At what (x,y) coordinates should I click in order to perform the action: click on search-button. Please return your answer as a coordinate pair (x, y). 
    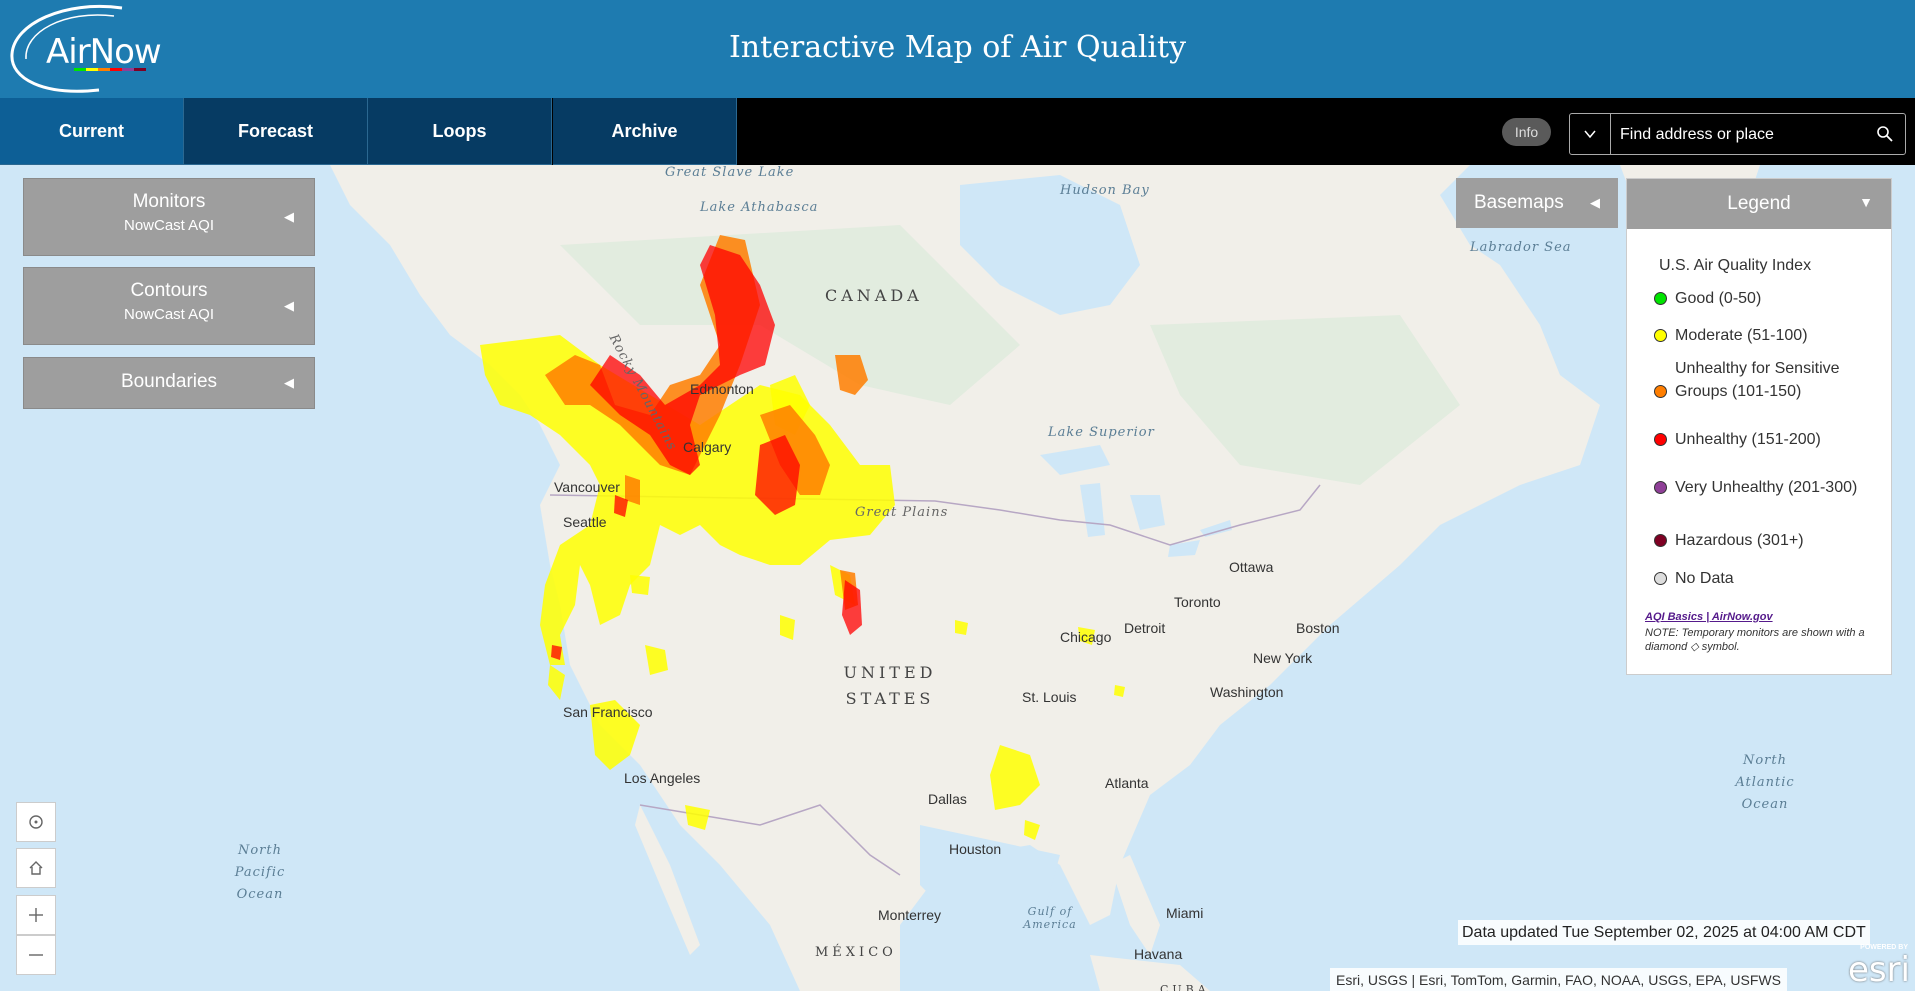
    Looking at the image, I should click on (1885, 134).